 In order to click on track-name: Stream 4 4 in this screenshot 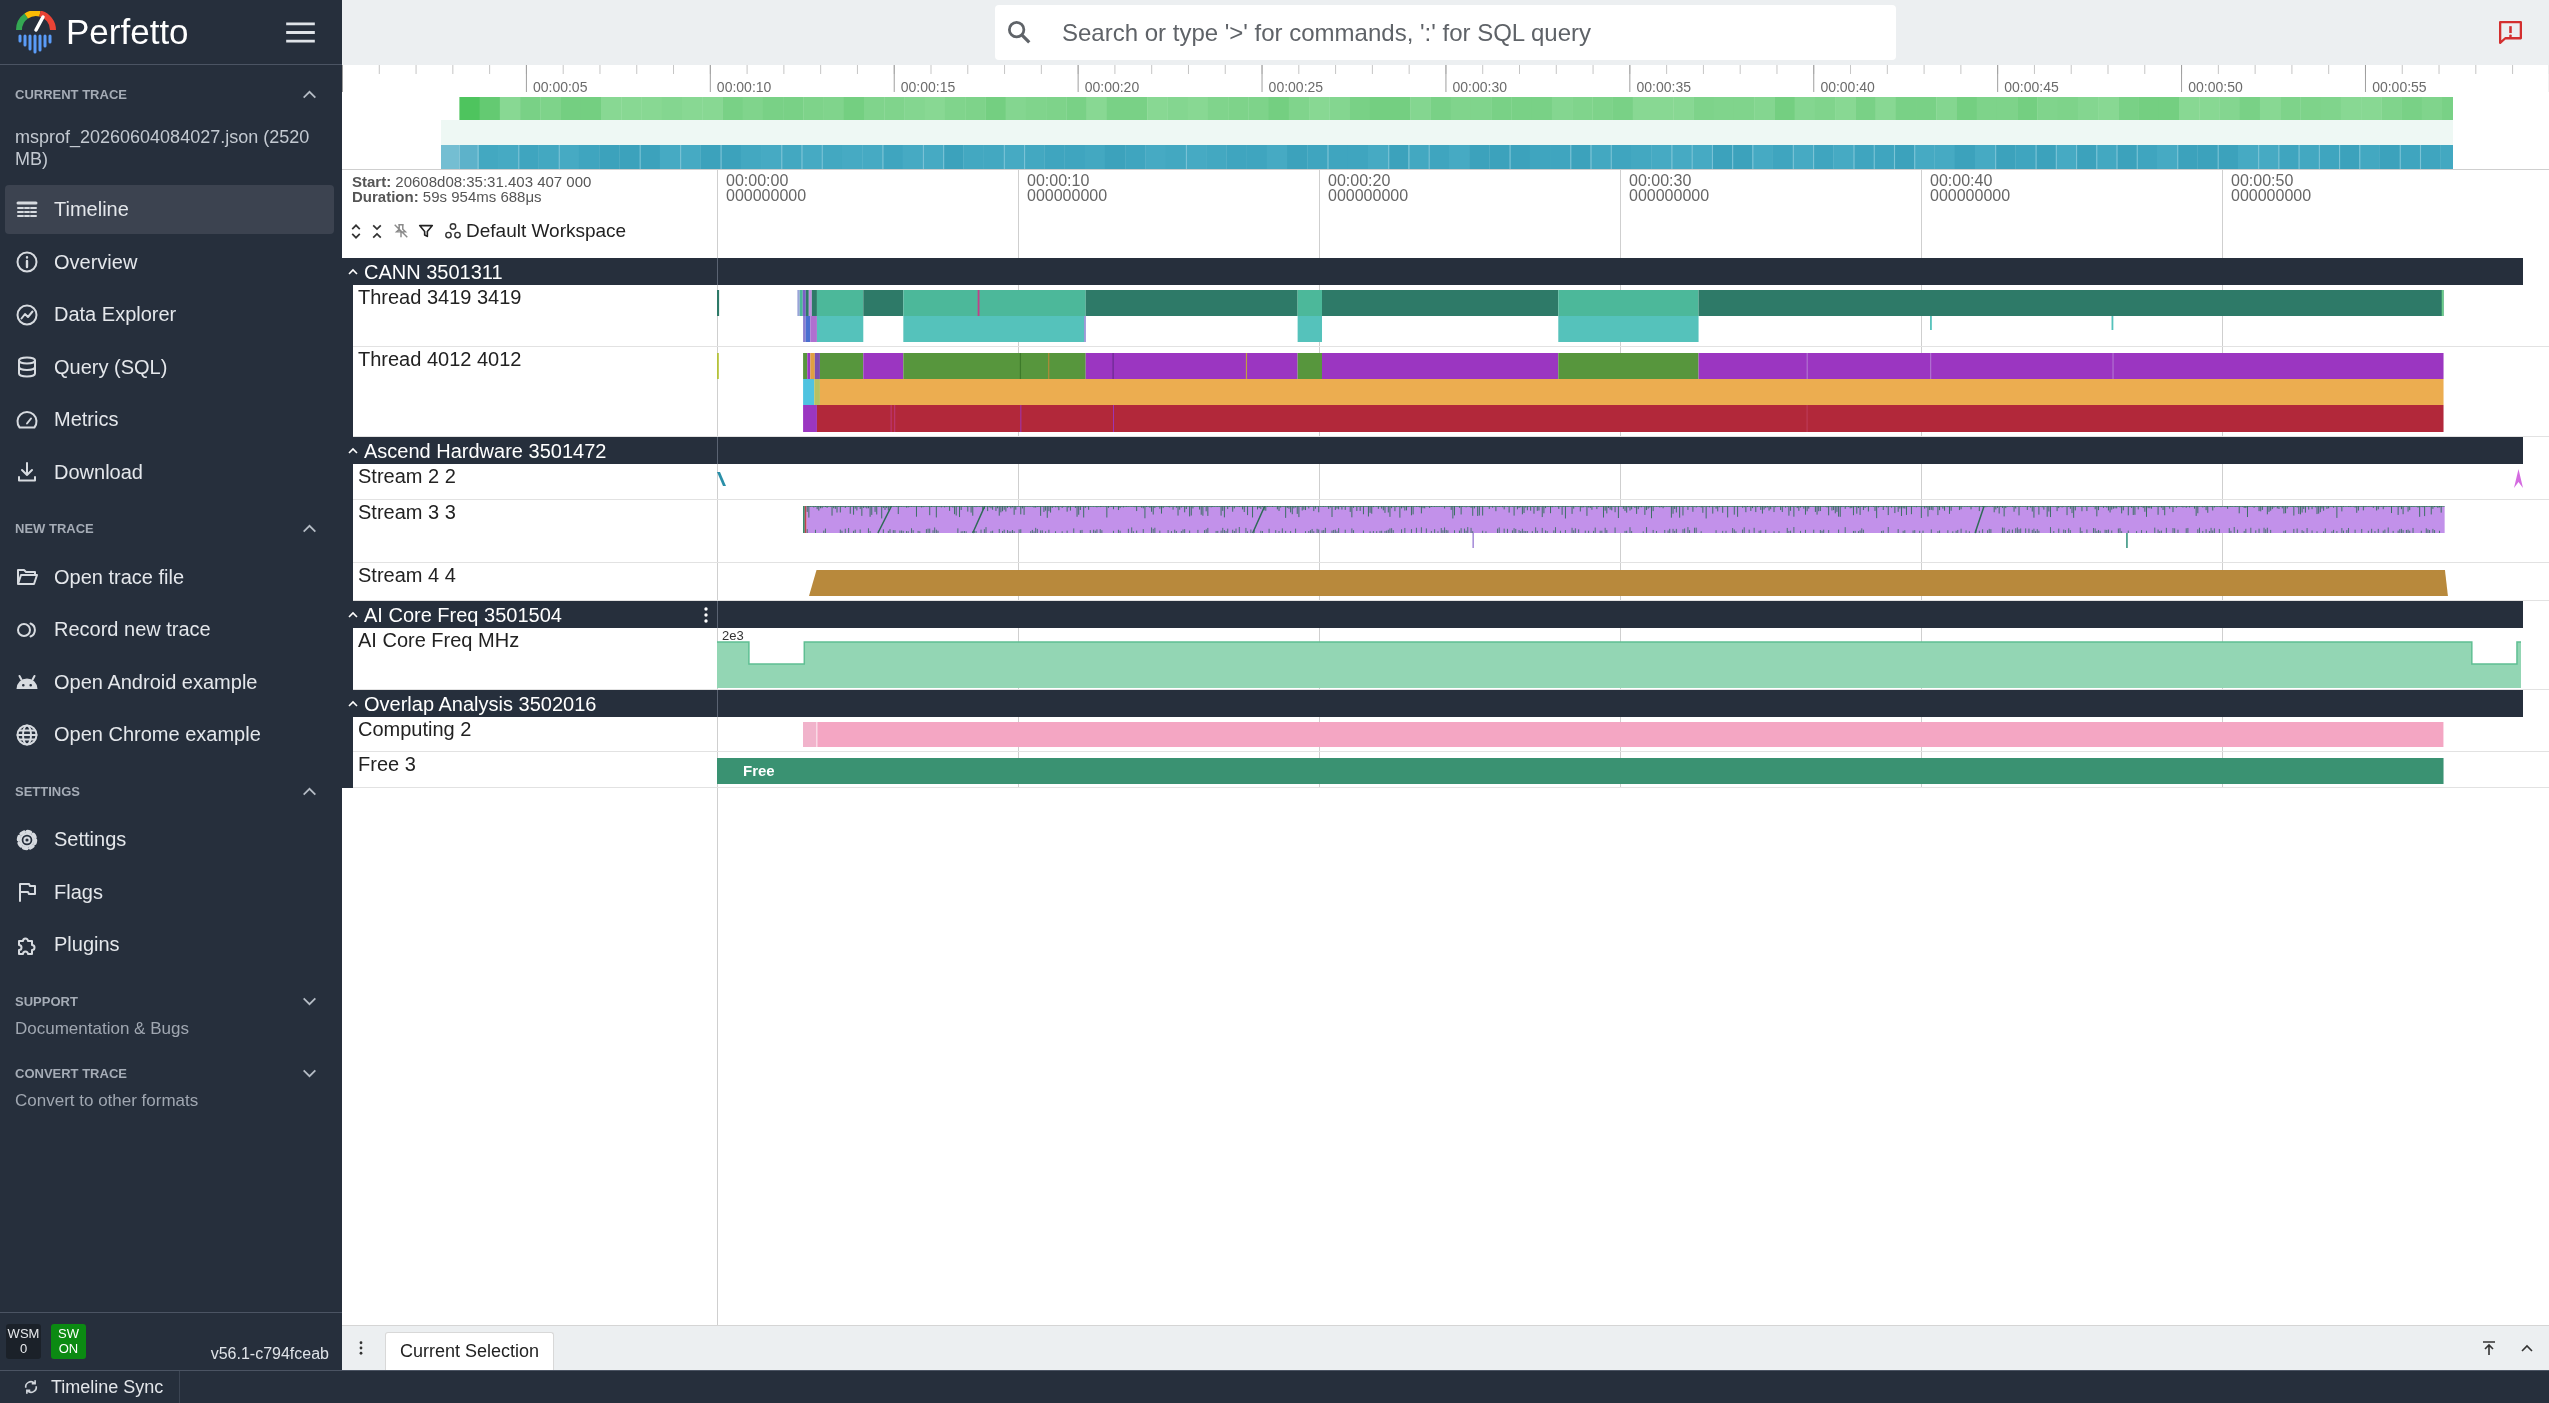, I will do `click(407, 575)`.